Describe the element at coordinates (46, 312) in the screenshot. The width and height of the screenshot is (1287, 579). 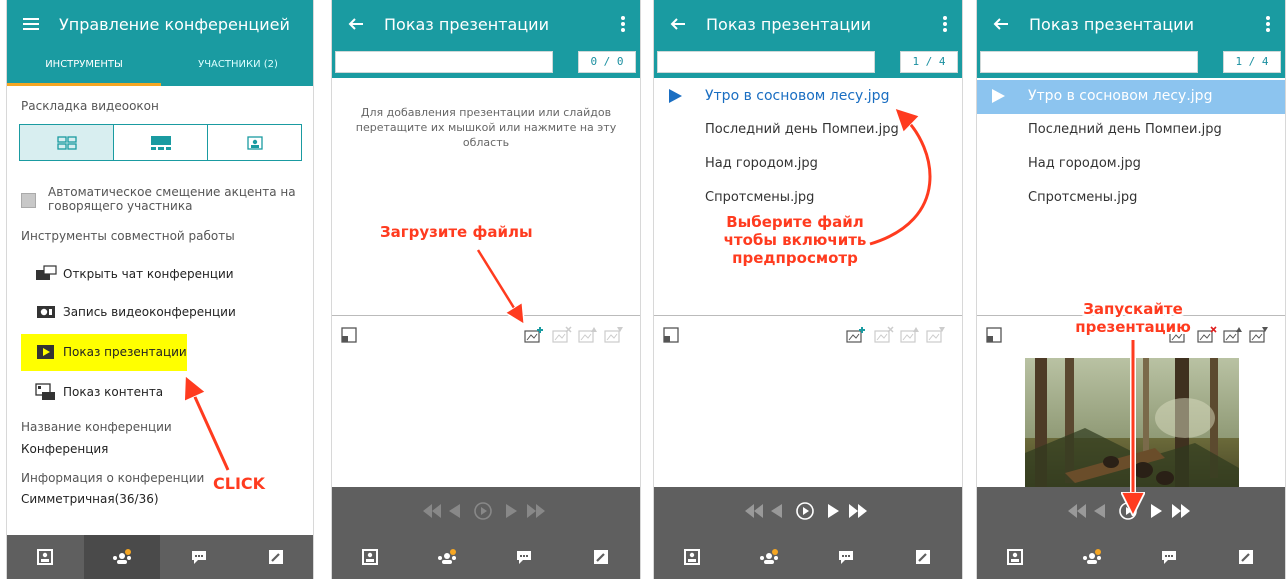
I see `record-camera-icon` at that location.